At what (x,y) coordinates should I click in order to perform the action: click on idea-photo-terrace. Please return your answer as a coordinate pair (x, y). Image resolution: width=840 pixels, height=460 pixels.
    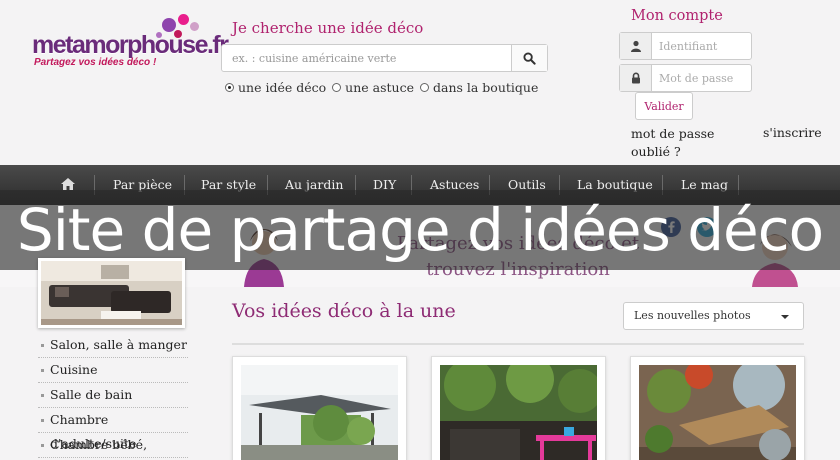
    Looking at the image, I should click on (319, 412).